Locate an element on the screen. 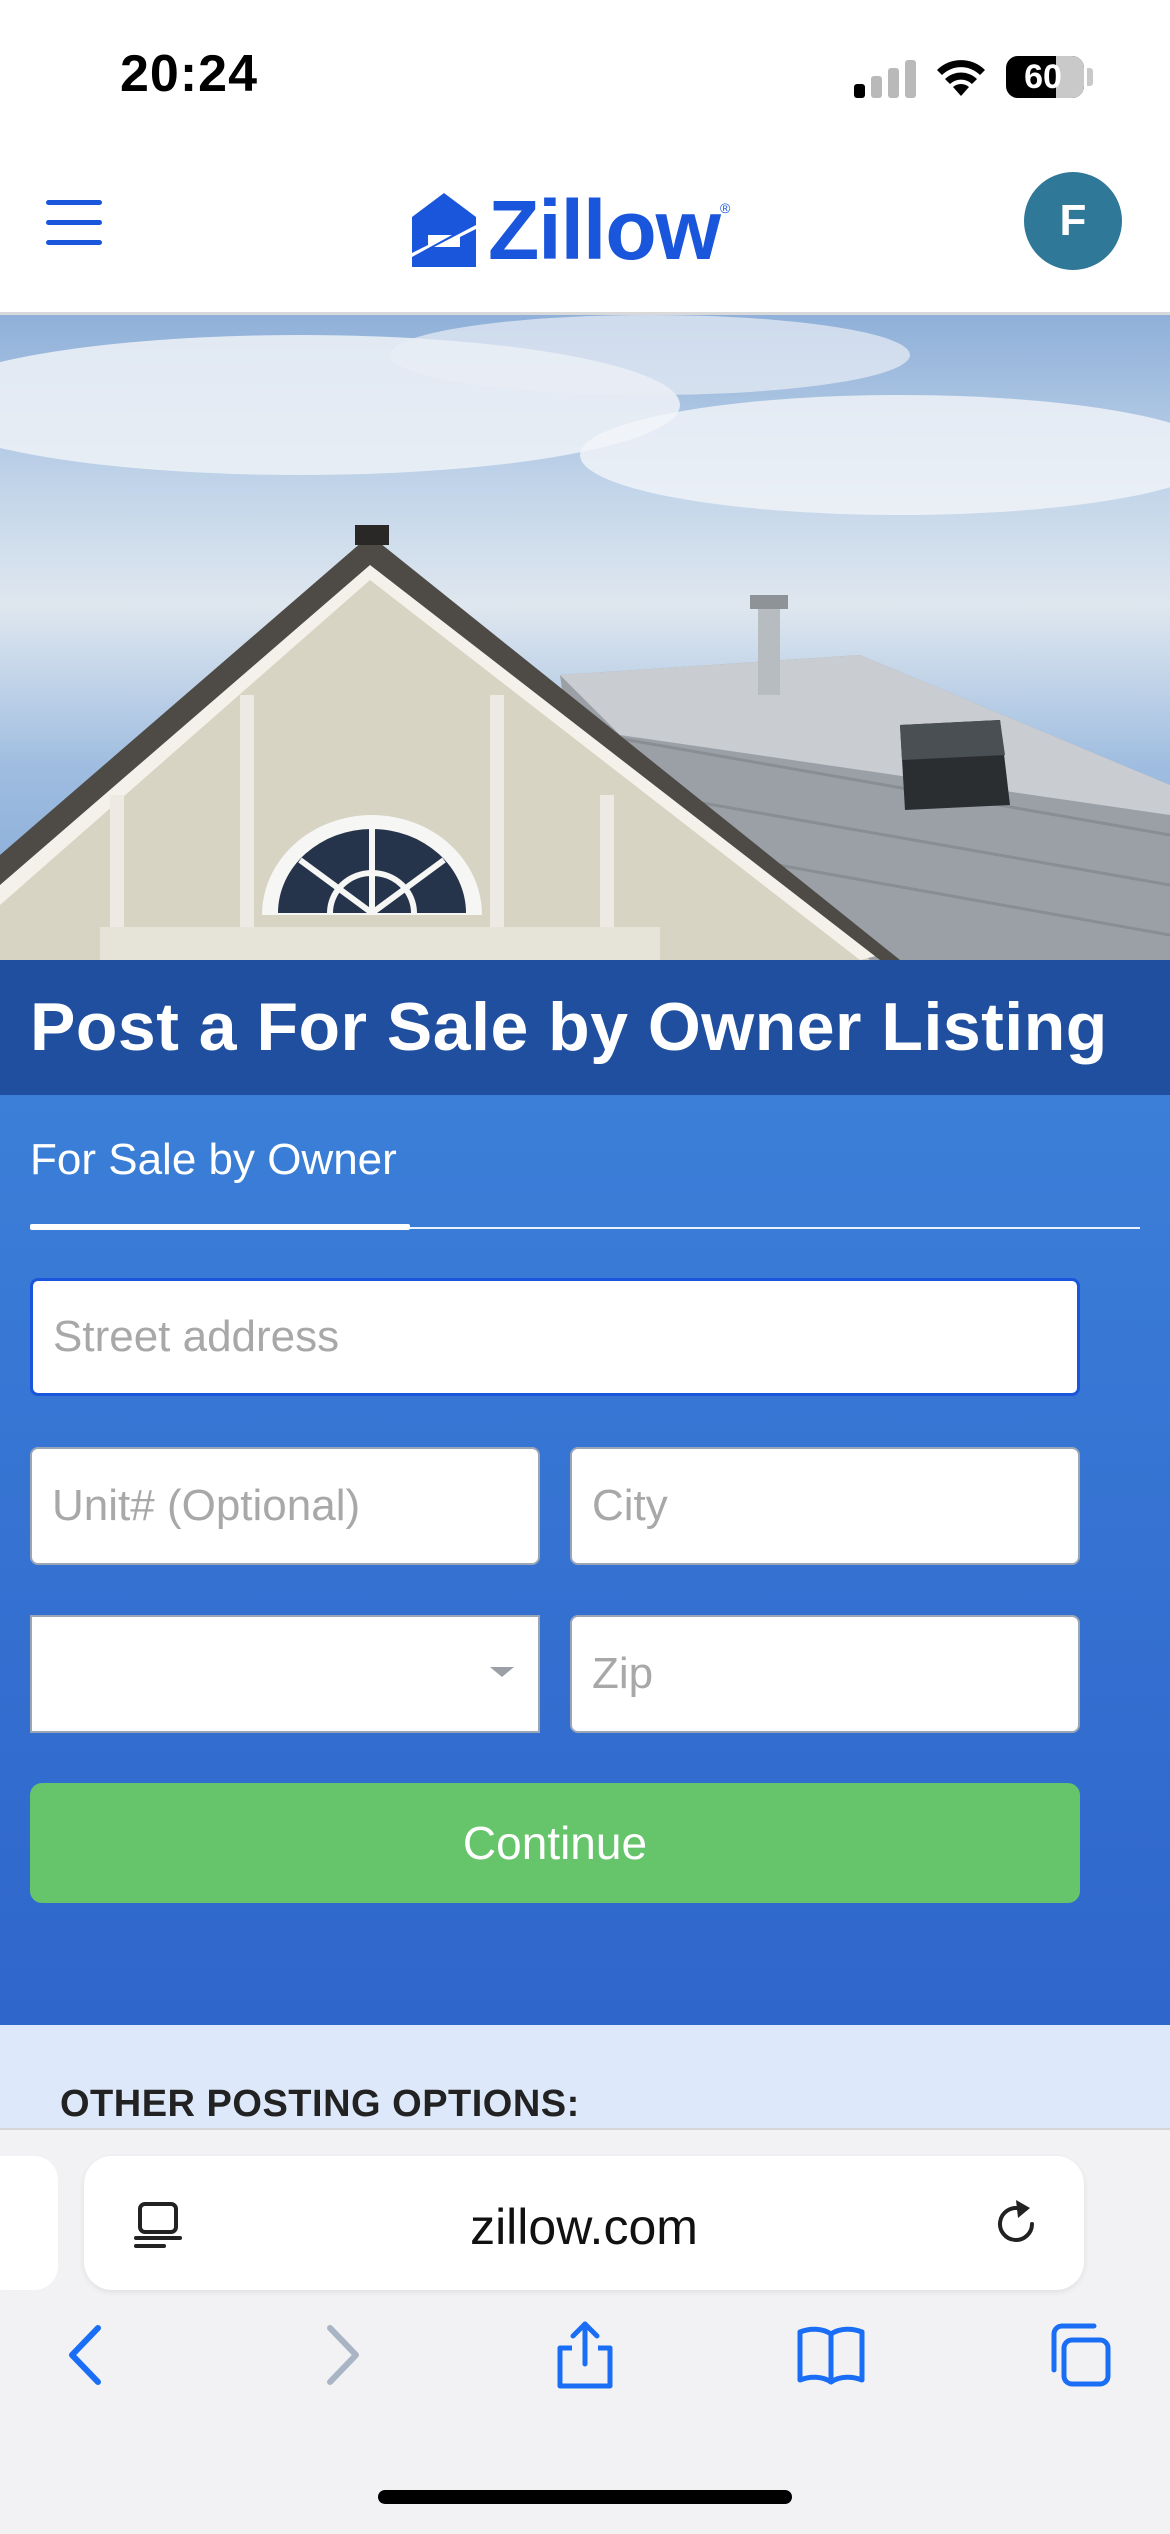 This screenshot has height=2534, width=1170. street-address-input is located at coordinates (555, 1337).